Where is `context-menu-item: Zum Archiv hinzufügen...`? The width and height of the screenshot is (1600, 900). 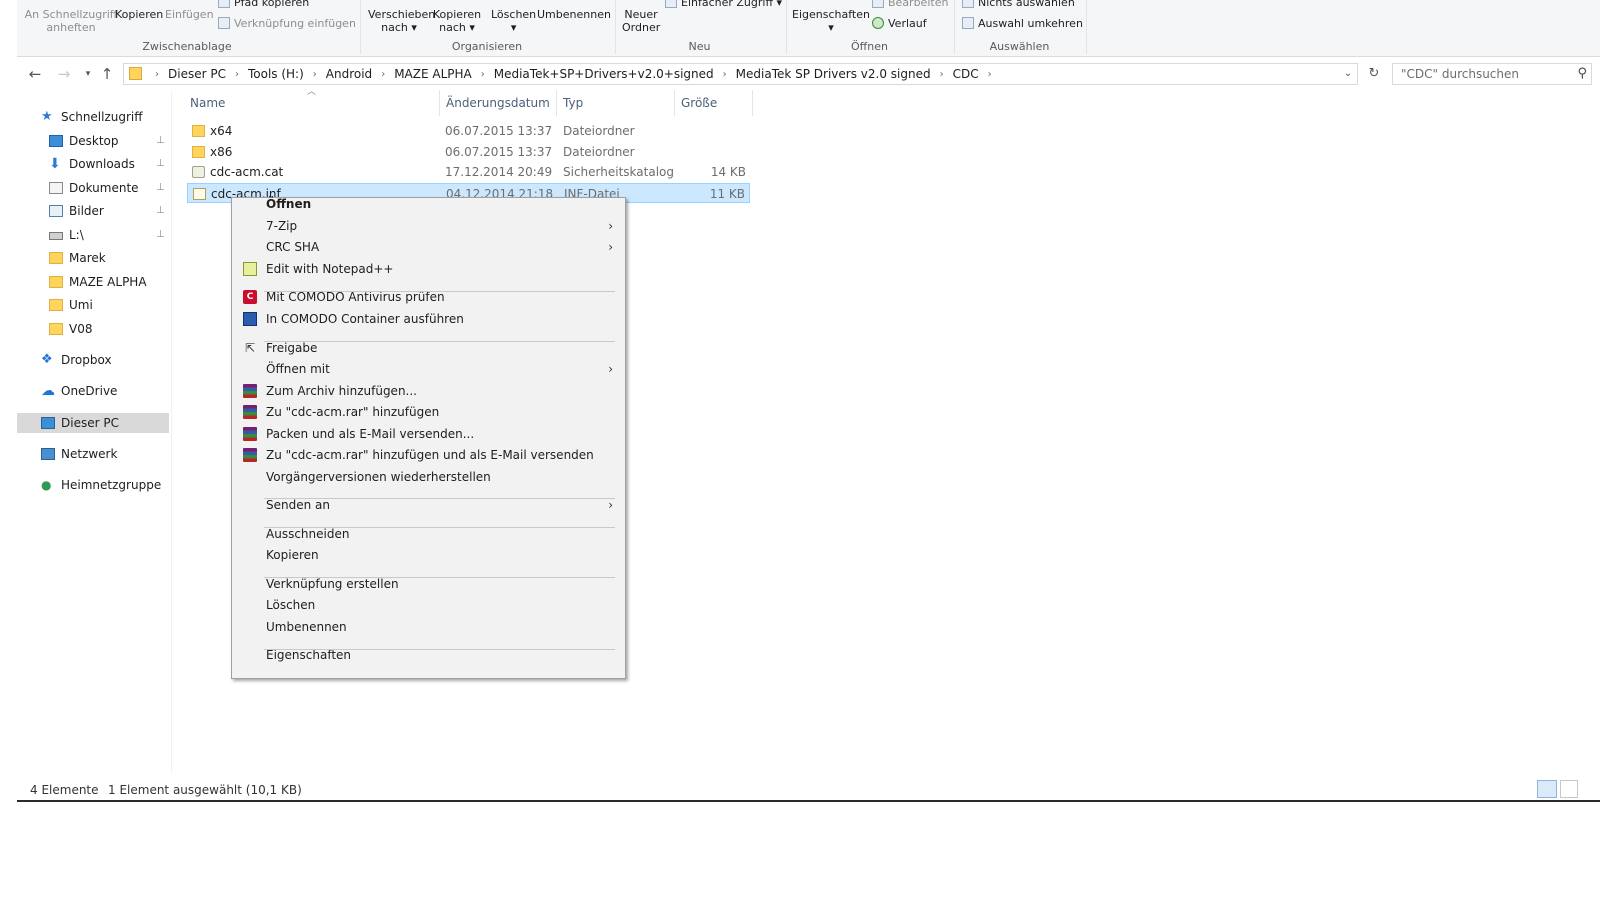
context-menu-item: Zum Archiv hinzufügen... is located at coordinates (428, 391).